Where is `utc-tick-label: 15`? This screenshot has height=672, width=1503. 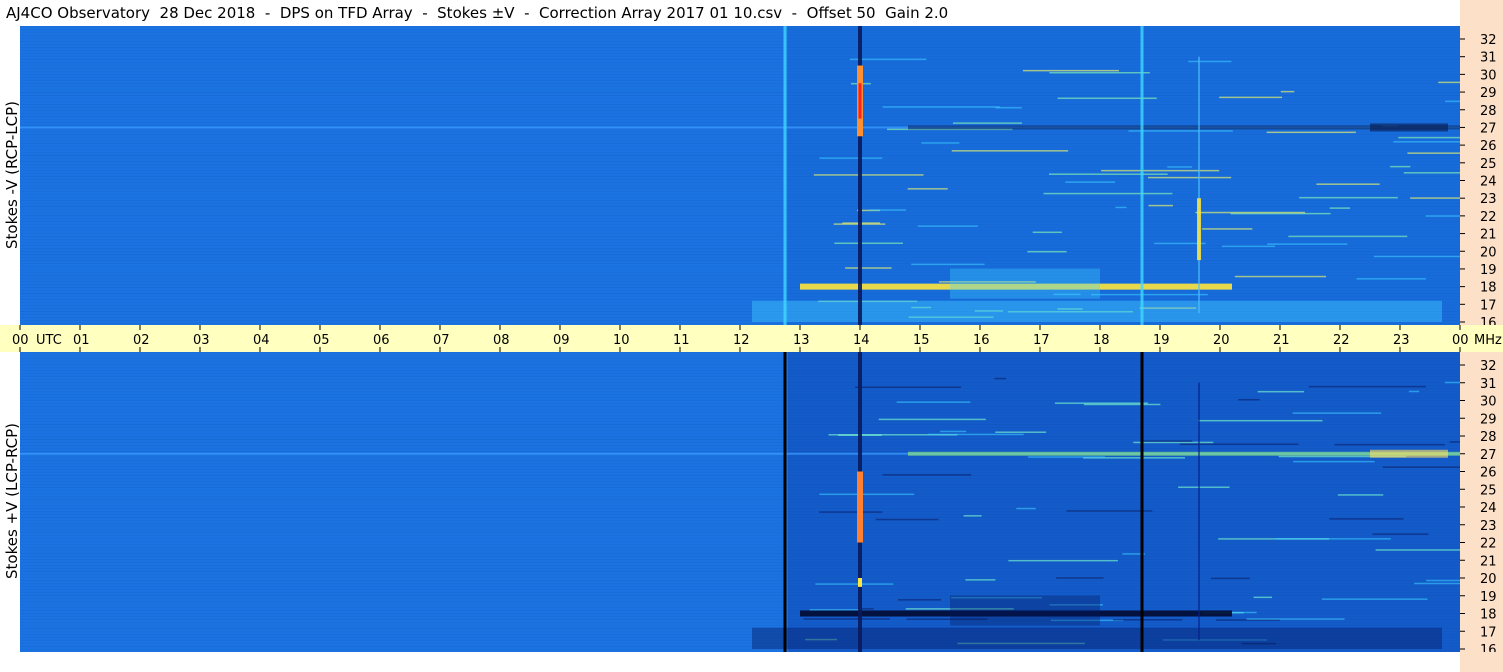 utc-tick-label: 15 is located at coordinates (921, 340).